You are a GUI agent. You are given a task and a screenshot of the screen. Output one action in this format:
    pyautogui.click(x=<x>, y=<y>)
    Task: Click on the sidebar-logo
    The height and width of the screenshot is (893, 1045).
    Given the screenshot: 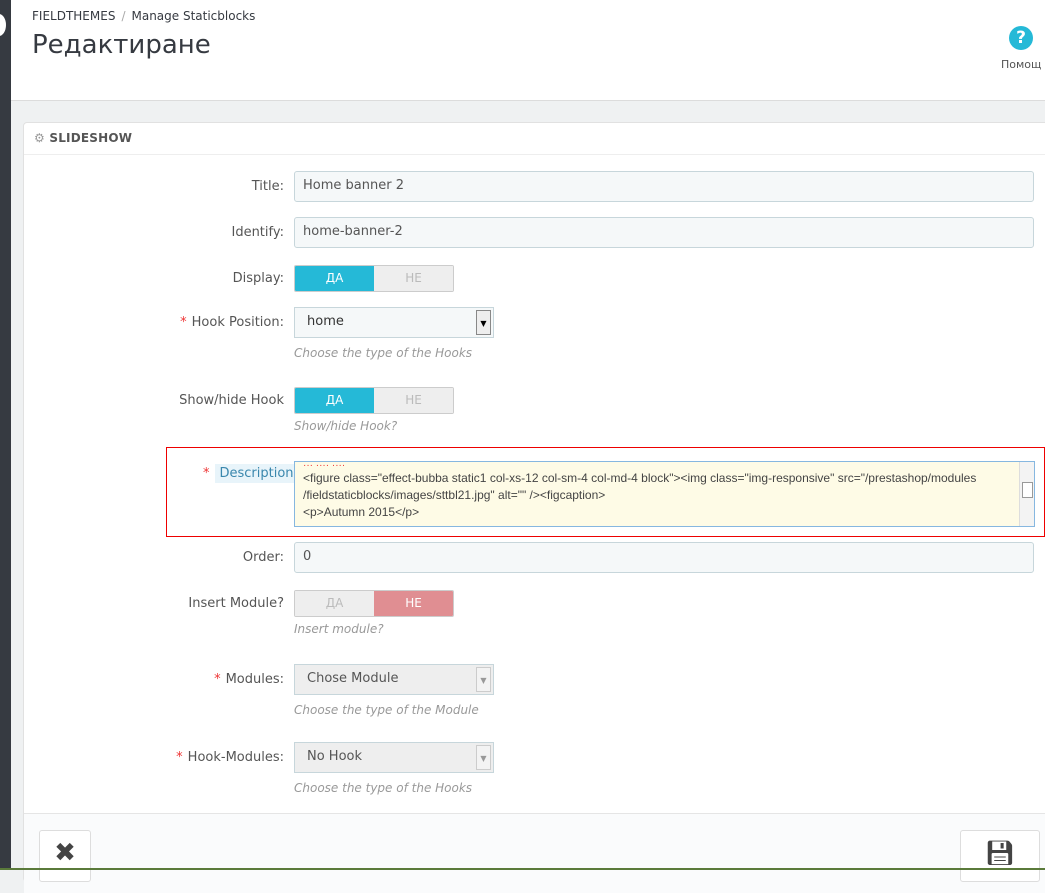 What is the action you would take?
    pyautogui.click(x=3, y=25)
    